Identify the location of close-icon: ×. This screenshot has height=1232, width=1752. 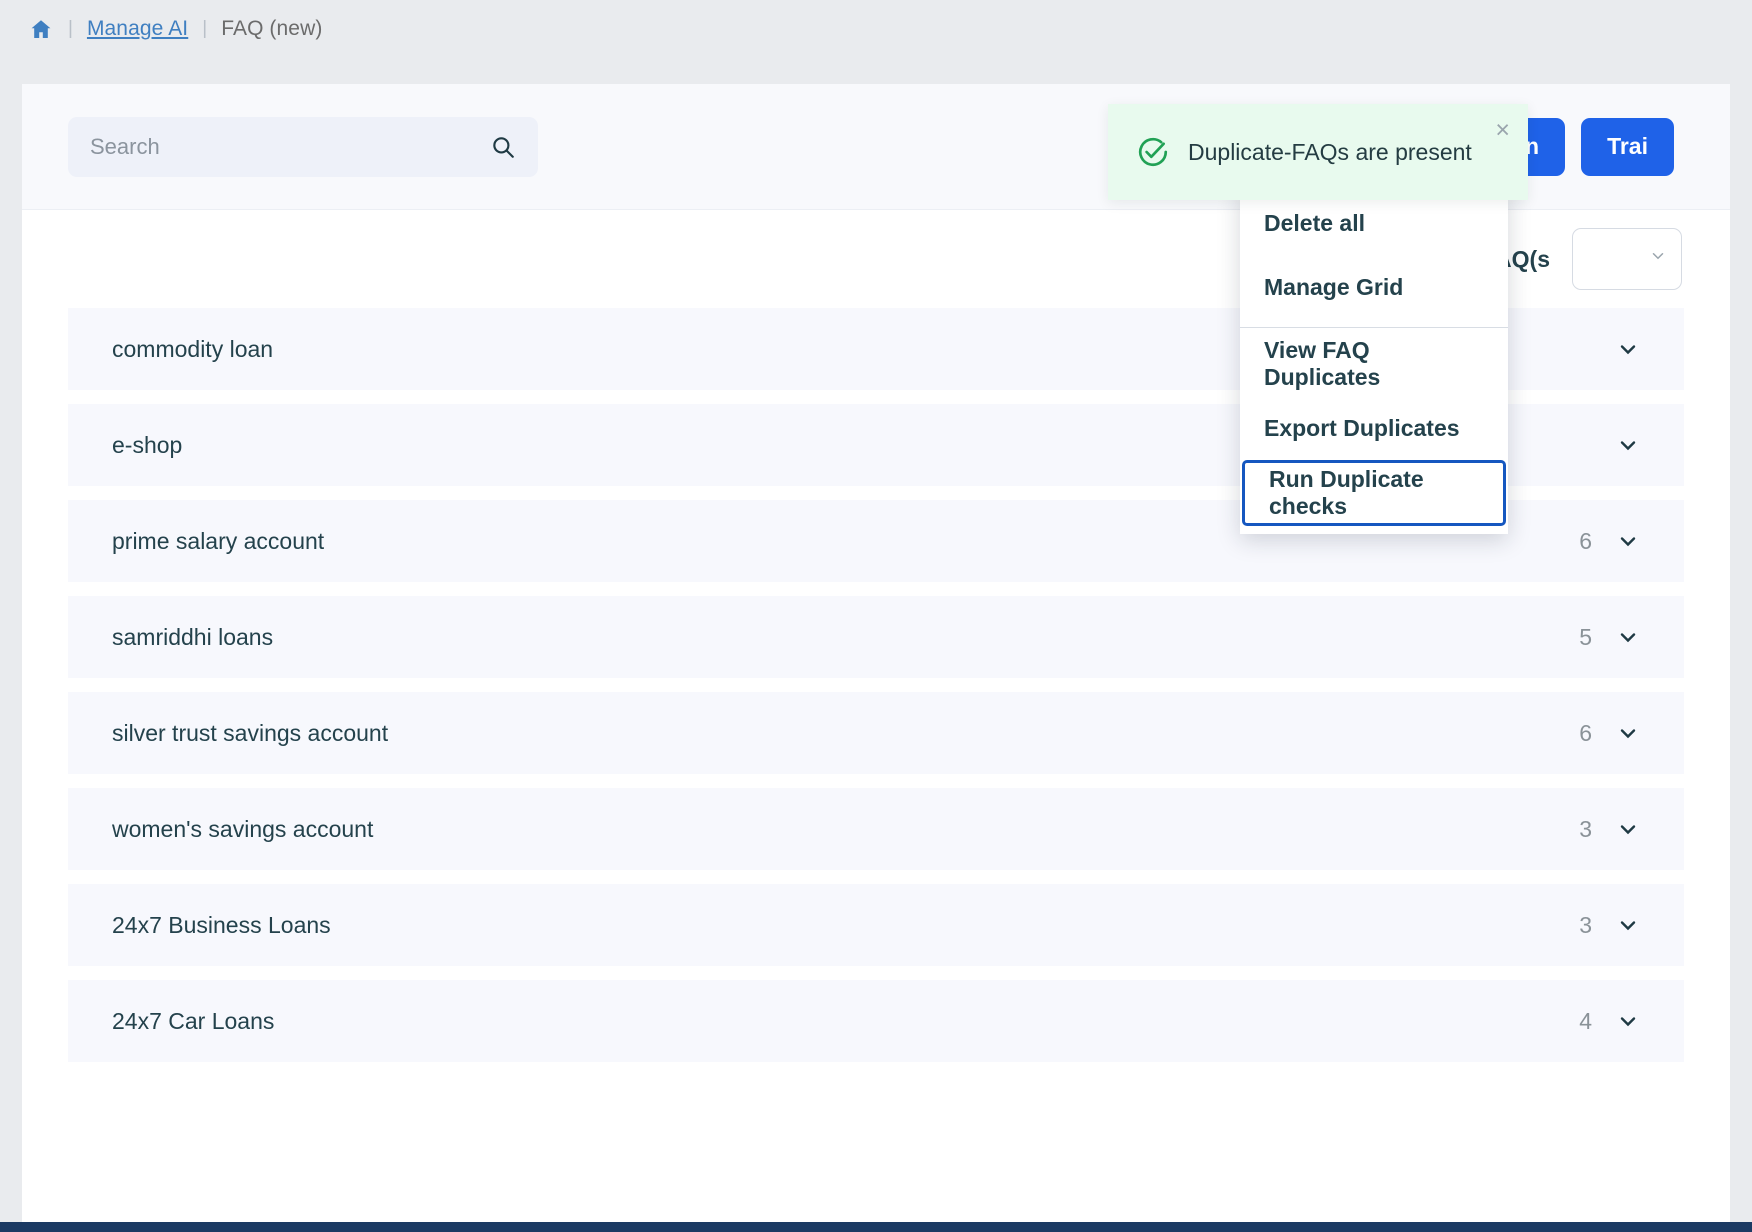
(1502, 130).